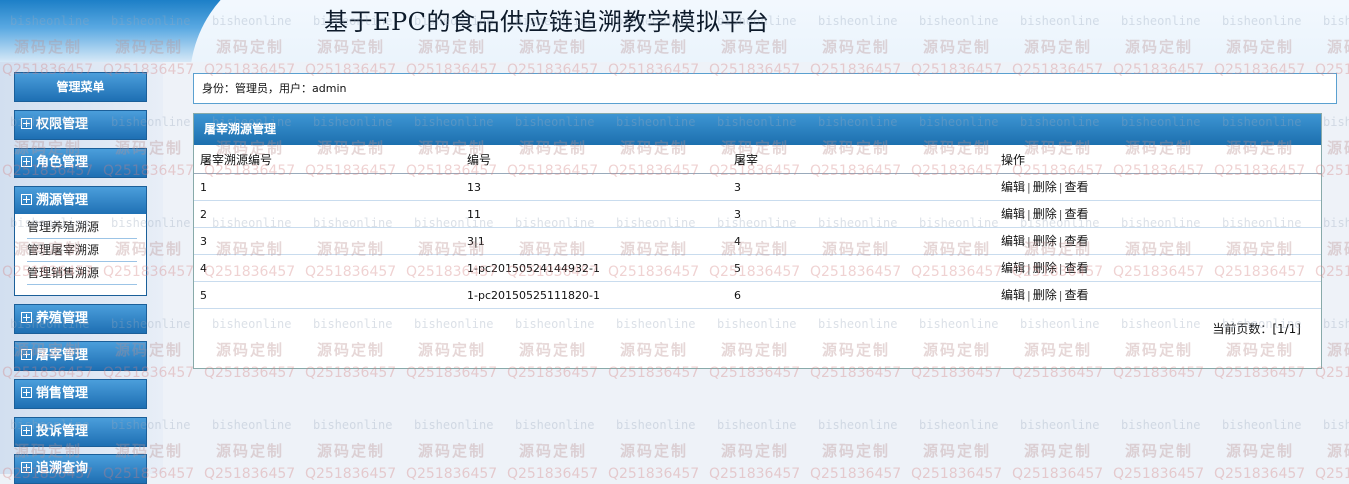  Describe the element at coordinates (737, 295) in the screenshot. I see `cell-slaughter: 6` at that location.